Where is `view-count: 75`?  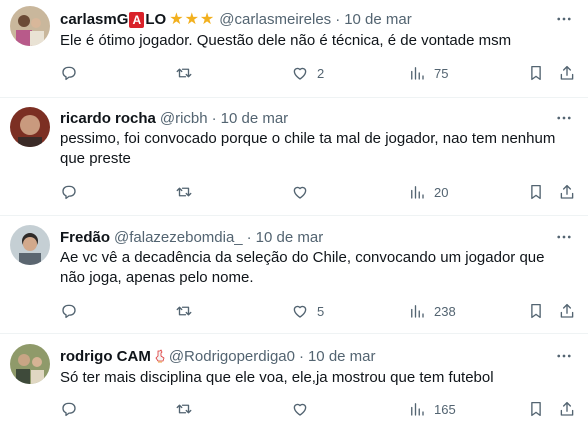 view-count: 75 is located at coordinates (441, 73).